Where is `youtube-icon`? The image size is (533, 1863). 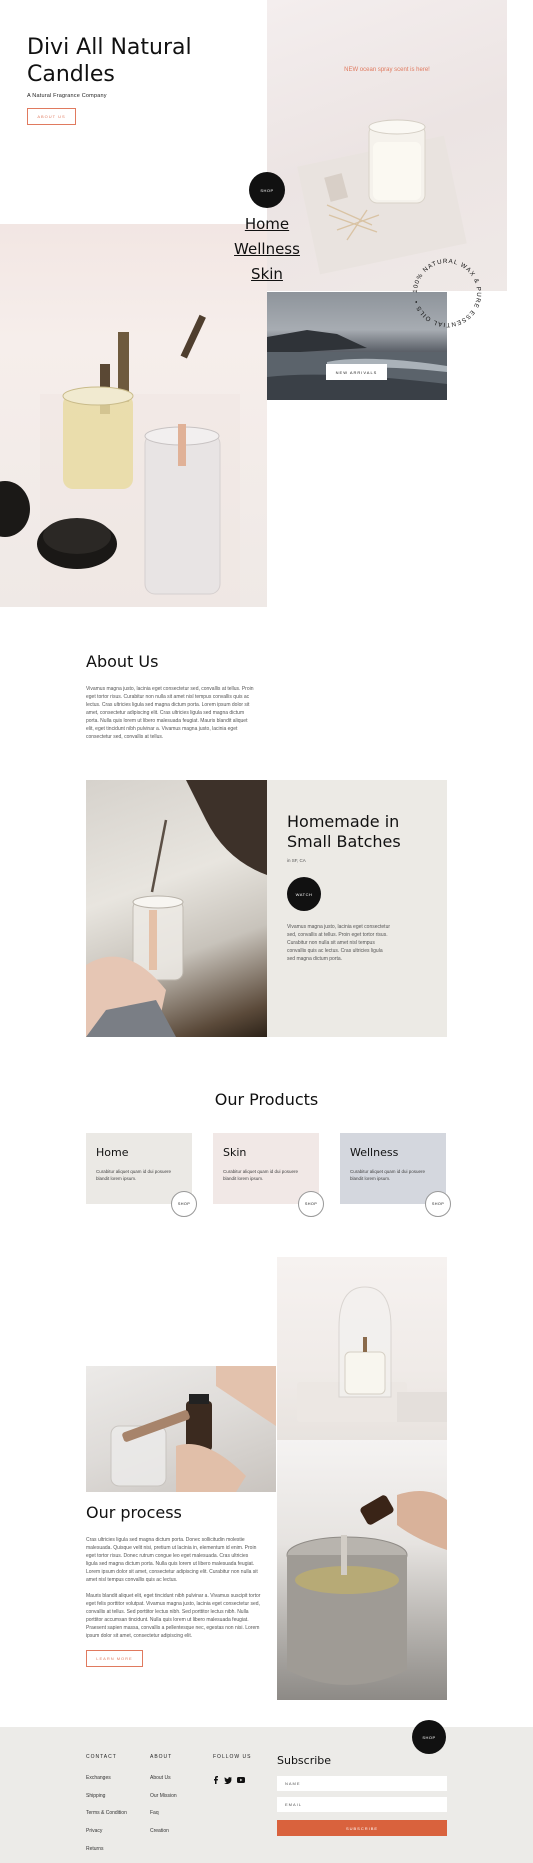
youtube-icon is located at coordinates (241, 1780).